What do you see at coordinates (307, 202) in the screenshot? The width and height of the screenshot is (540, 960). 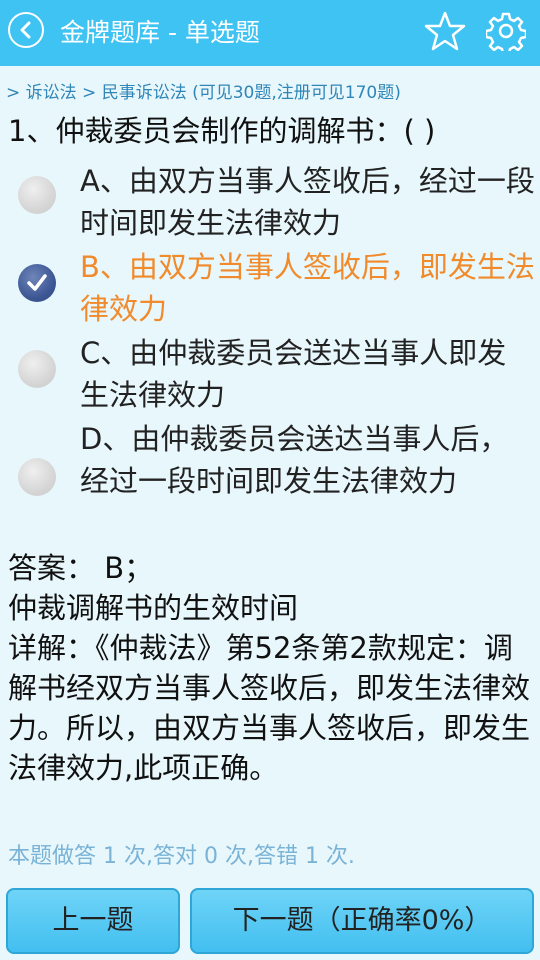 I see `option-label: A、由双方当事人签收后，经过一段时间即发生法律效力` at bounding box center [307, 202].